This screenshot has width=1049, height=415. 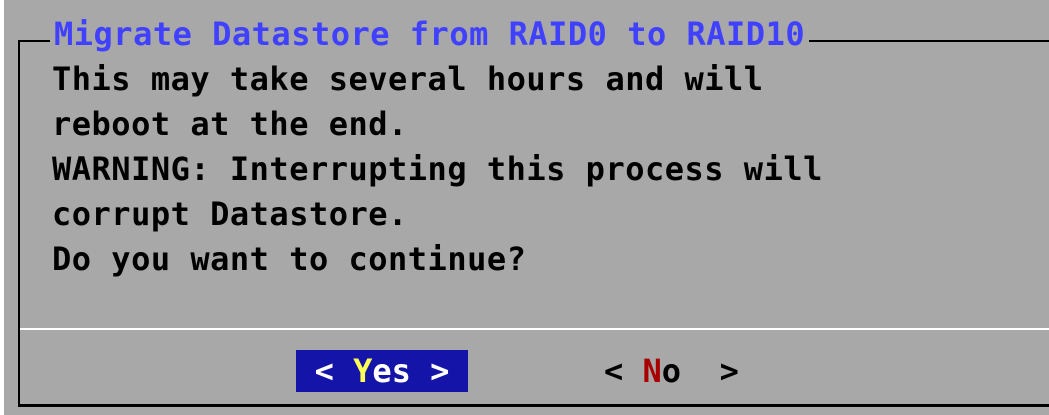 What do you see at coordinates (430, 34) in the screenshot?
I see `dialog-title: Migrate Datastore from RAID0 to RAID10` at bounding box center [430, 34].